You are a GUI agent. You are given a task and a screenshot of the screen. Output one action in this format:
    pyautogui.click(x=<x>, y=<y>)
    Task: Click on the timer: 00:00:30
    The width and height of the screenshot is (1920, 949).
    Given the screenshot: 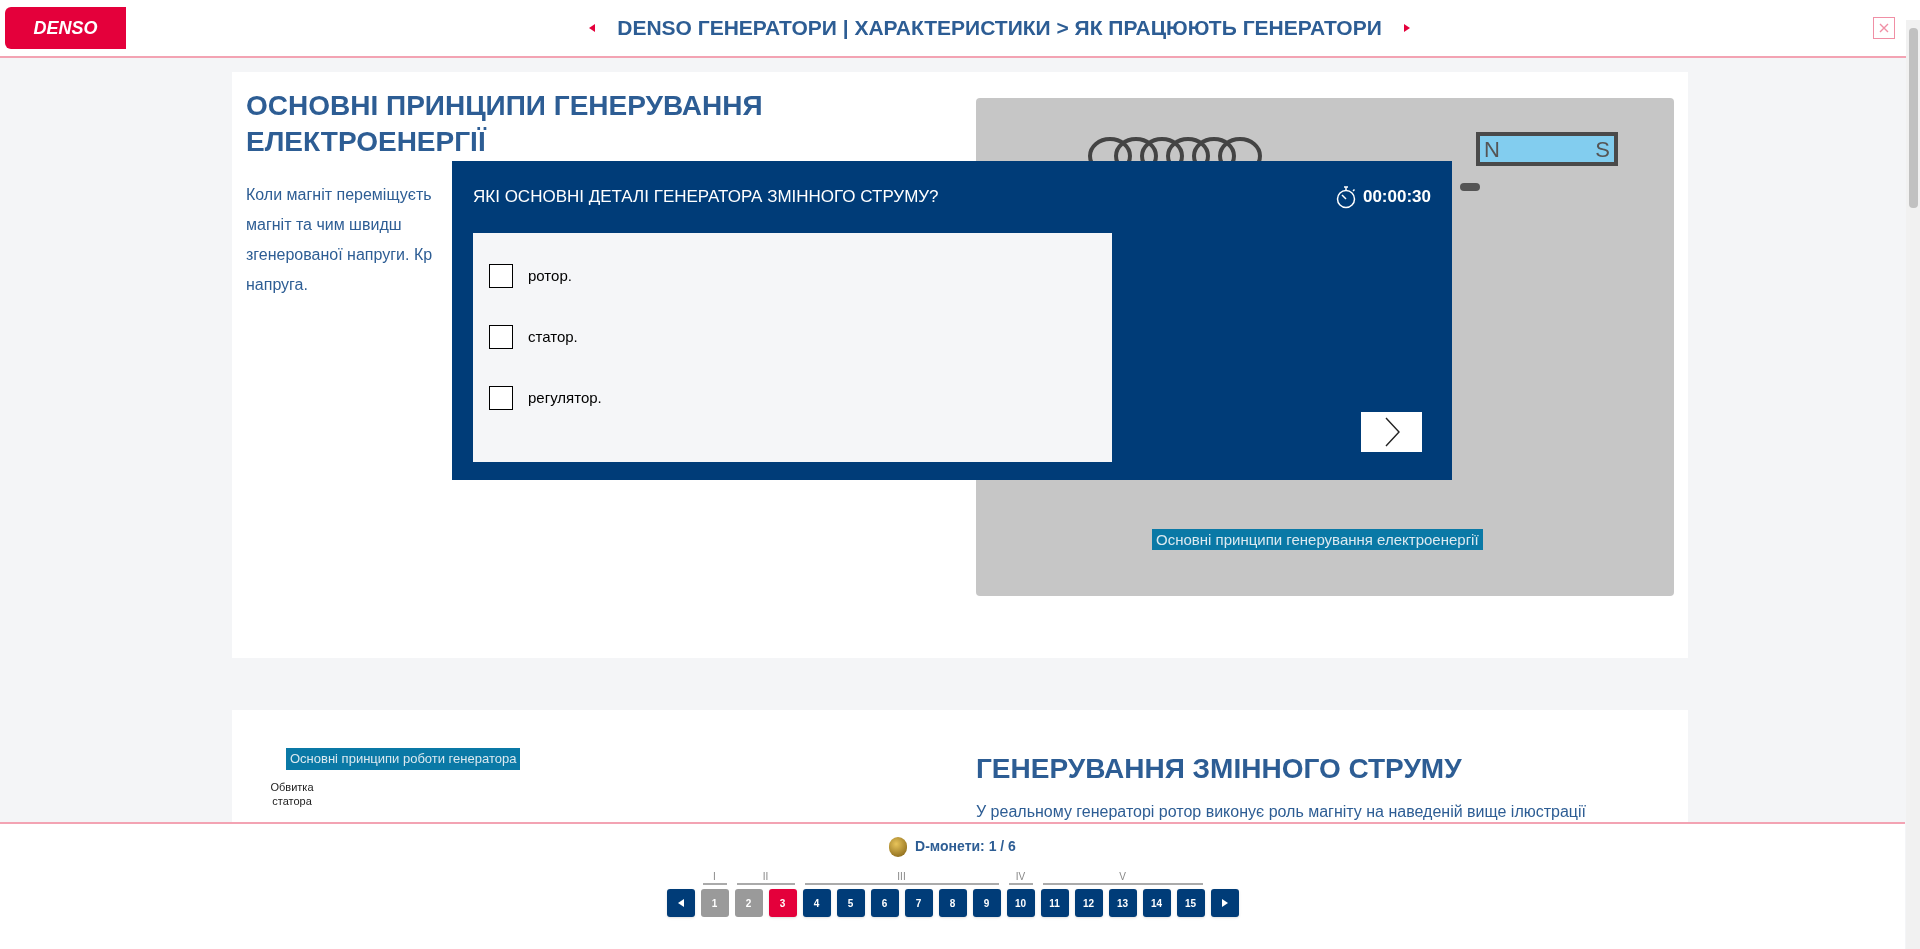 What is the action you would take?
    pyautogui.click(x=1396, y=197)
    